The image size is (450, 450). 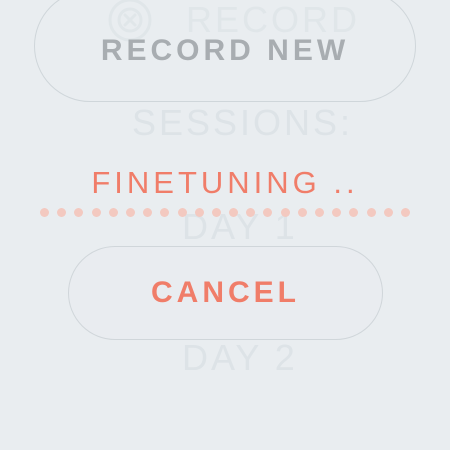 I want to click on cancel-label: CANCEL, so click(x=225, y=292).